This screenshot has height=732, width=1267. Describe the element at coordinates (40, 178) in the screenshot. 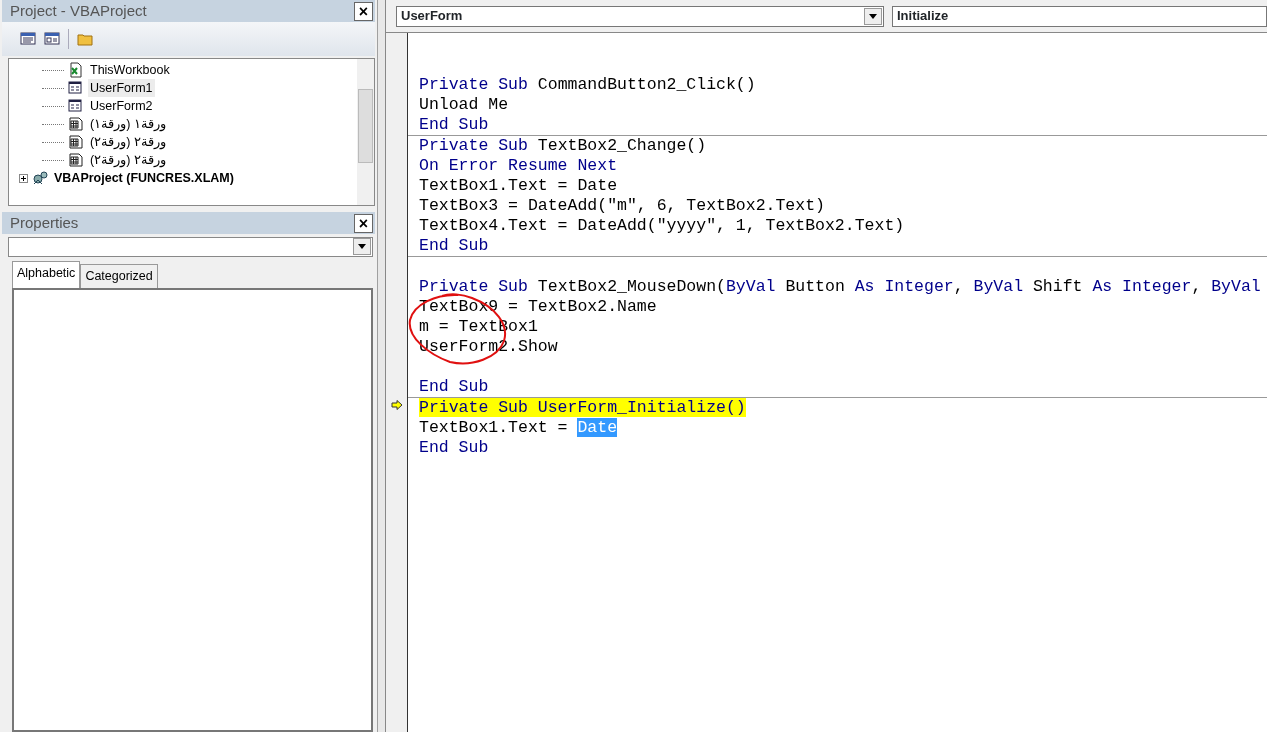

I see `project-icon` at that location.